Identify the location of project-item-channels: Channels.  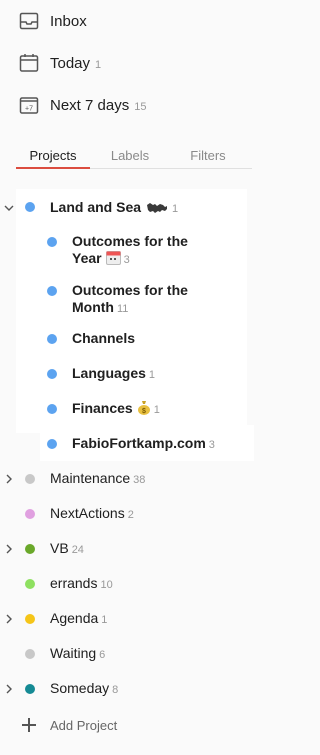
(128, 340).